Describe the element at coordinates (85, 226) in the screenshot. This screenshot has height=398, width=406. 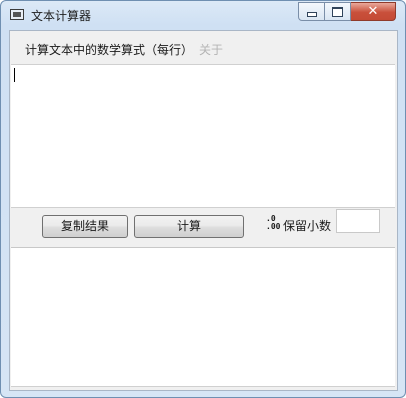
I see `copy-result-button: 复制结果` at that location.